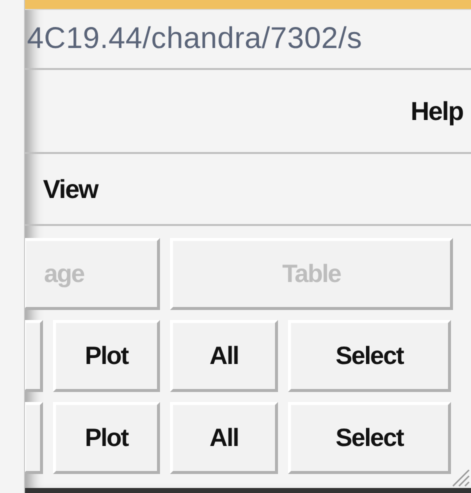  I want to click on menu-item: Help, so click(436, 111).